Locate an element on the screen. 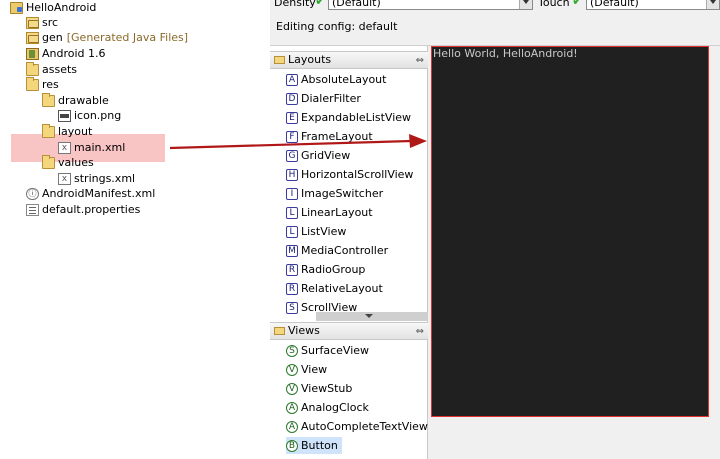  layouts-drawer-header: Layouts ⇔ is located at coordinates (349, 60).